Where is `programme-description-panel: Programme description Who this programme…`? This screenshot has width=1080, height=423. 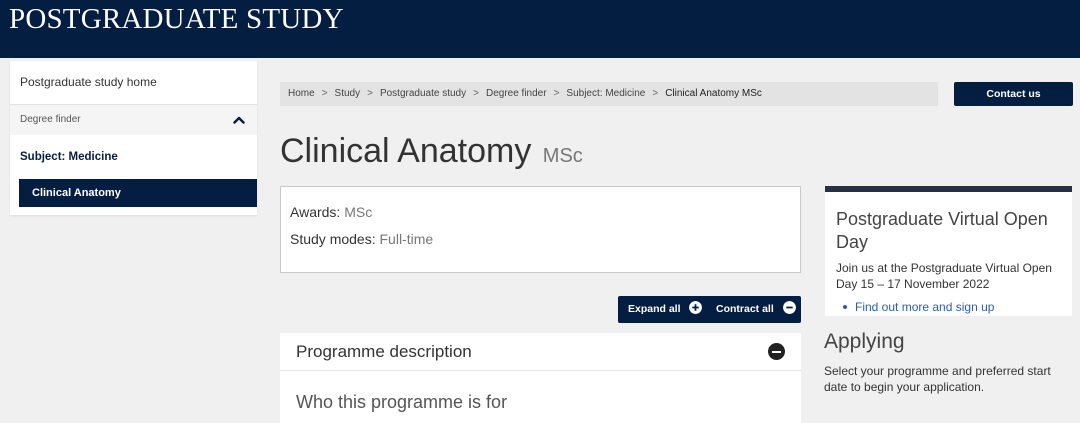
programme-description-panel: Programme description Who this programme… is located at coordinates (540, 378).